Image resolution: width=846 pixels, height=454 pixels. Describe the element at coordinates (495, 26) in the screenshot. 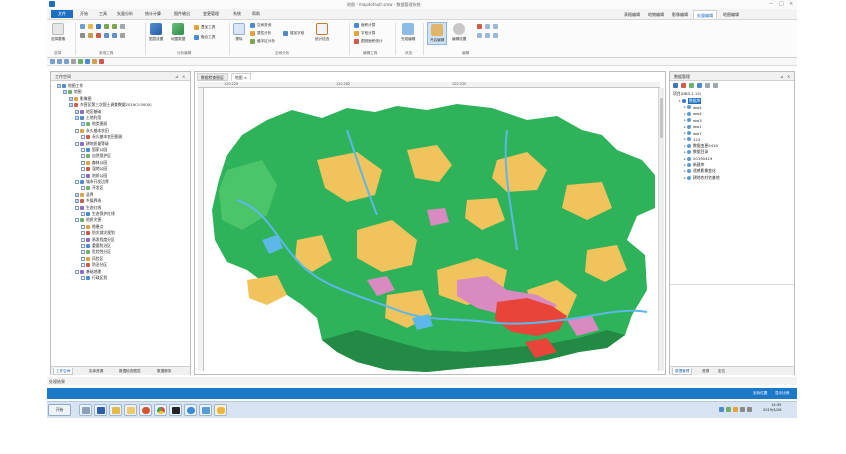

I see `split-icon` at that location.